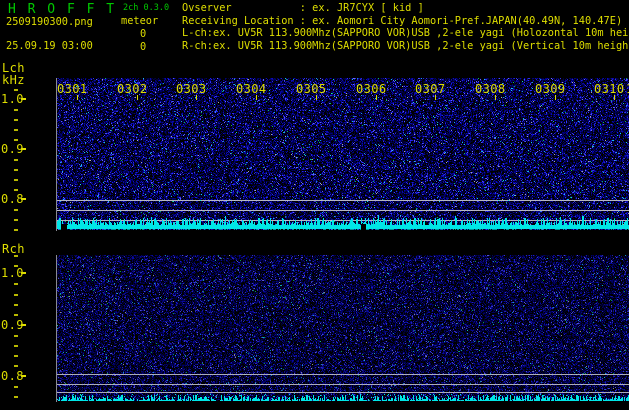  What do you see at coordinates (143, 34) in the screenshot?
I see `counter-value-1: 0` at bounding box center [143, 34].